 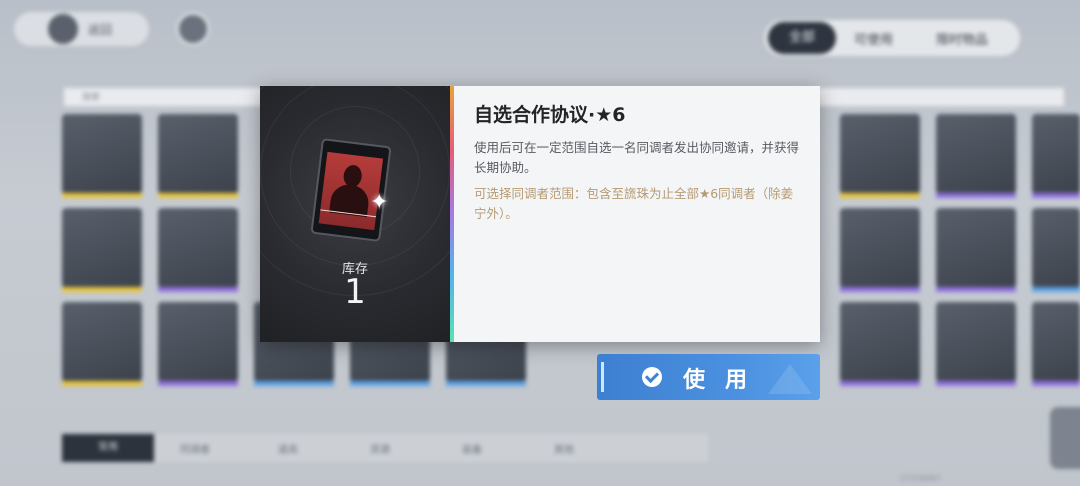 I want to click on category-tabs: 常用 同调者 道具 资源 装备 其他, so click(x=385, y=448).